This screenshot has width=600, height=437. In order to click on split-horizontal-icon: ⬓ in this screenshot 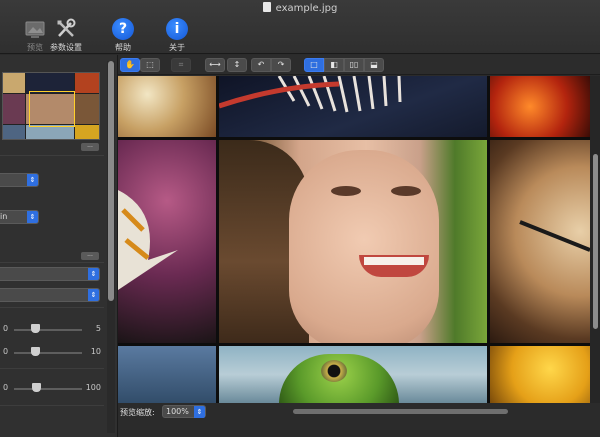, I will do `click(374, 64)`.